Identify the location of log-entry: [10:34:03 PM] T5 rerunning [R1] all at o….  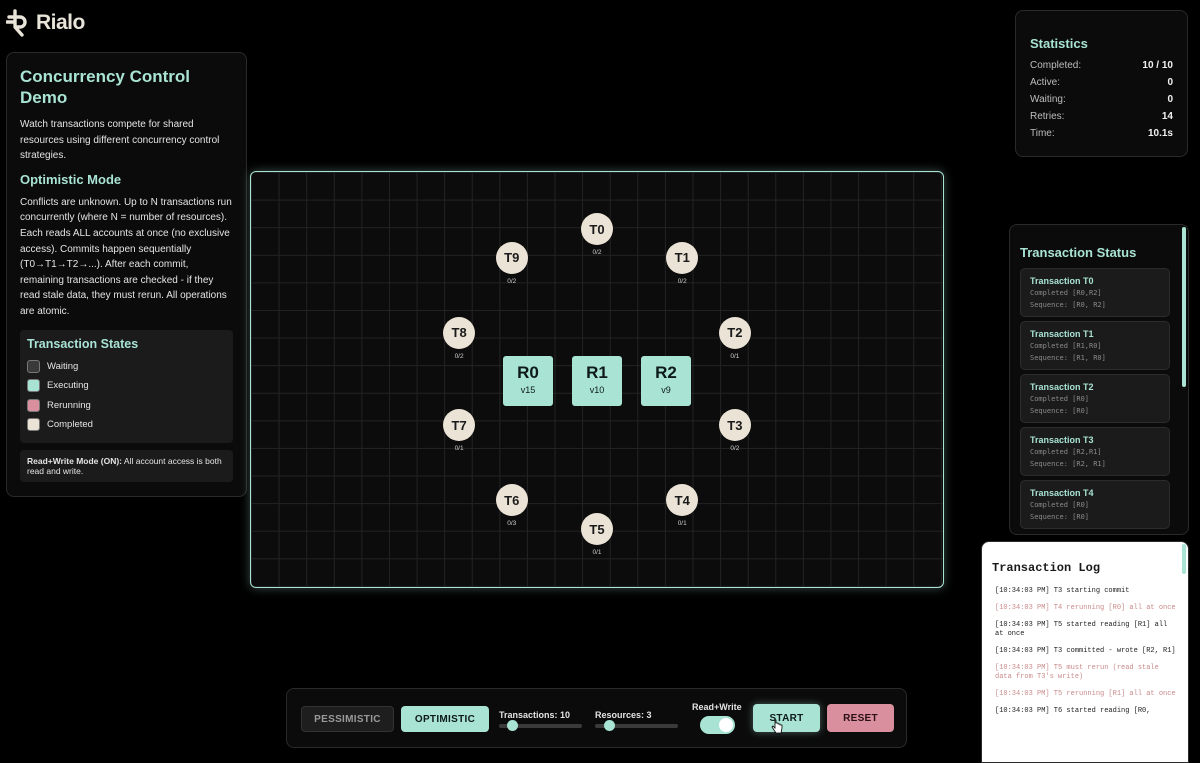
(1085, 694).